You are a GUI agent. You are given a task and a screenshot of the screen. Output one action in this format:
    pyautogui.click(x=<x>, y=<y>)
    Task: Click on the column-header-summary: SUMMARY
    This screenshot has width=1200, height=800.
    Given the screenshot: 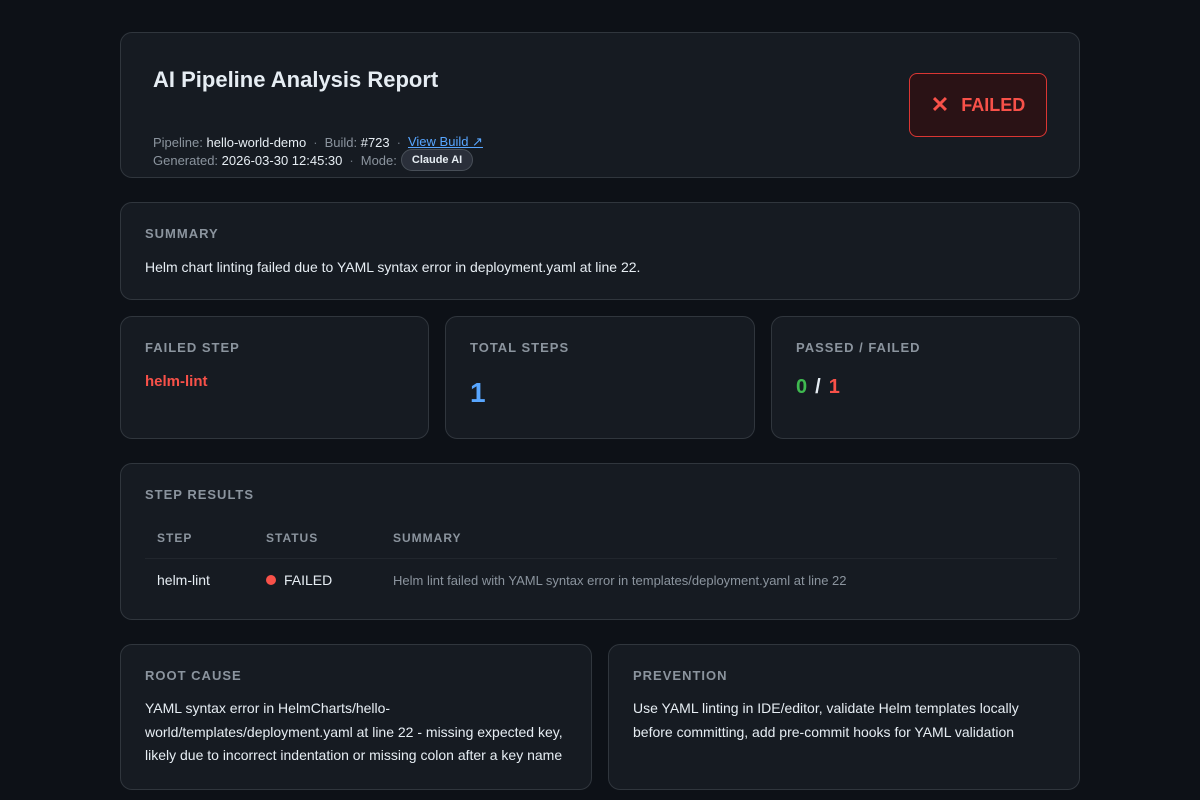 What is the action you would take?
    pyautogui.click(x=719, y=542)
    